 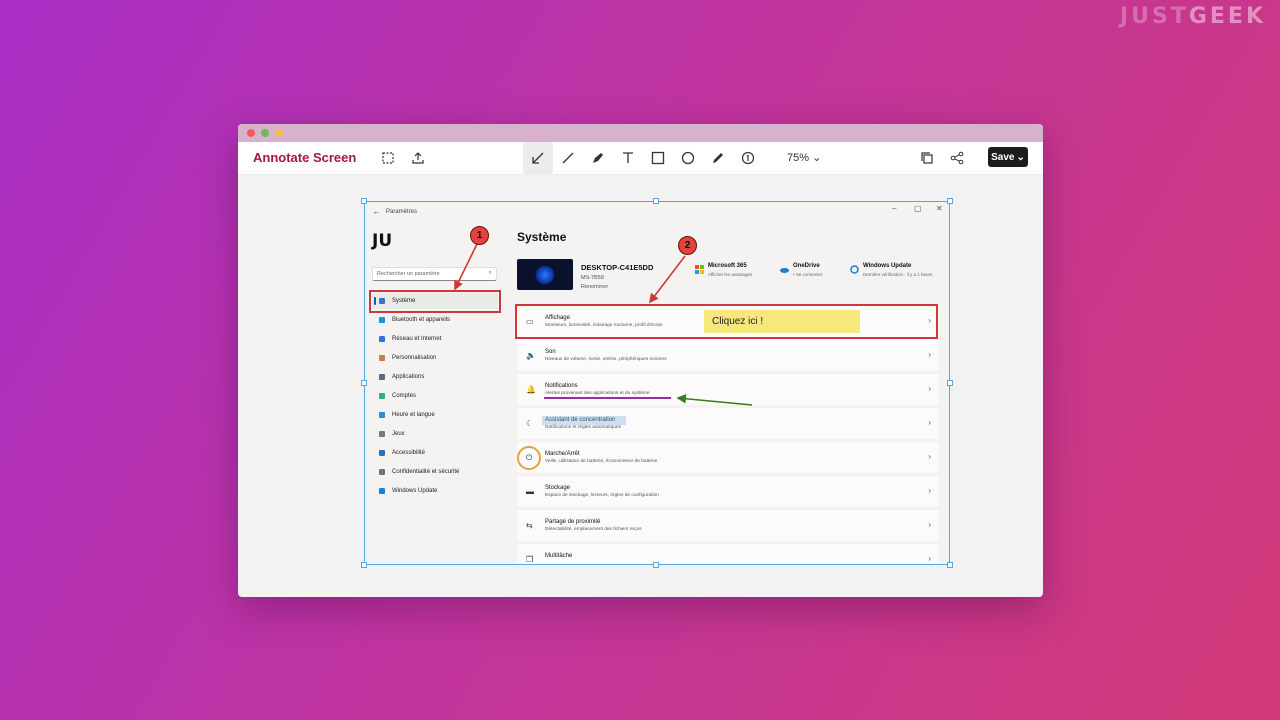 I want to click on sidebar-item-label: Confidentialité et sécurité, so click(x=426, y=472).